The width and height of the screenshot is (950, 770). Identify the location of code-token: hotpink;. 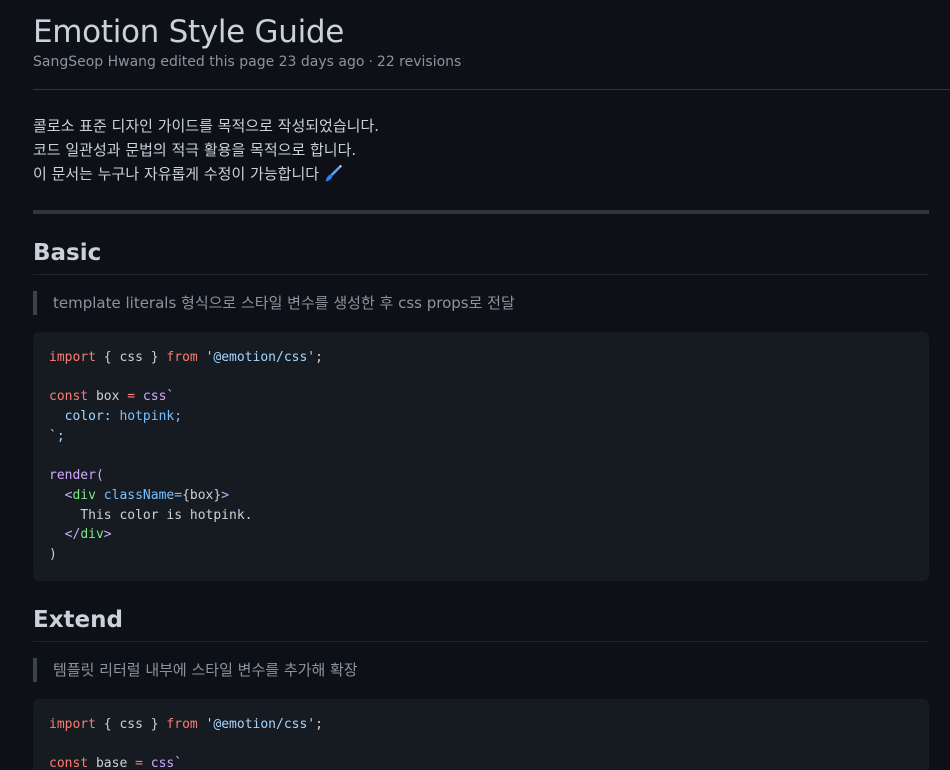
(151, 417).